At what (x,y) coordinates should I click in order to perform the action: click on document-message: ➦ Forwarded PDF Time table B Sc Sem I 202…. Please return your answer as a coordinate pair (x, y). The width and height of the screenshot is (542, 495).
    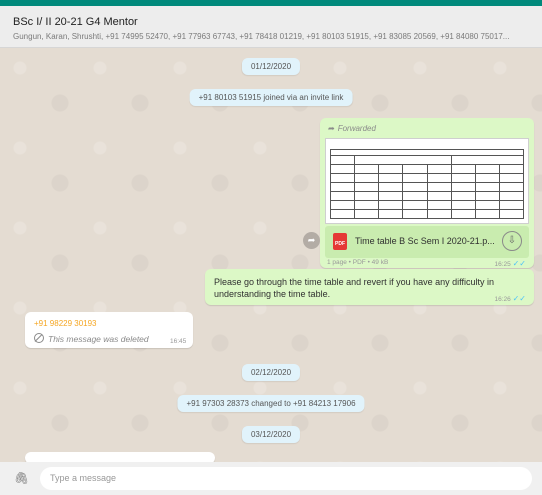
    Looking at the image, I should click on (427, 193).